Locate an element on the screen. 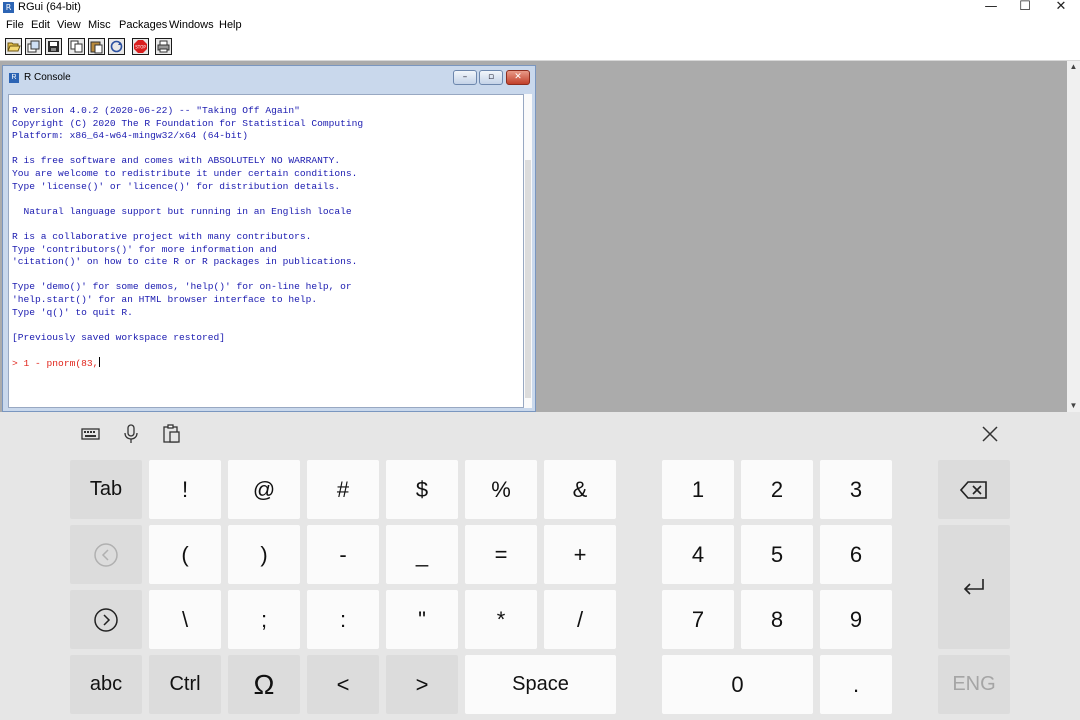  key-backslash: \ is located at coordinates (185, 619).